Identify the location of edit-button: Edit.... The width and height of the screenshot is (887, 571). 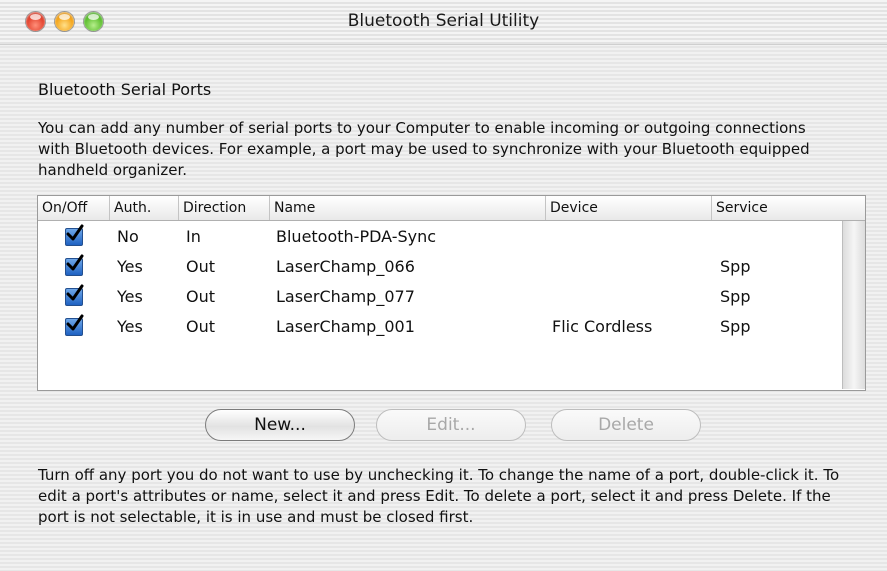
(451, 425).